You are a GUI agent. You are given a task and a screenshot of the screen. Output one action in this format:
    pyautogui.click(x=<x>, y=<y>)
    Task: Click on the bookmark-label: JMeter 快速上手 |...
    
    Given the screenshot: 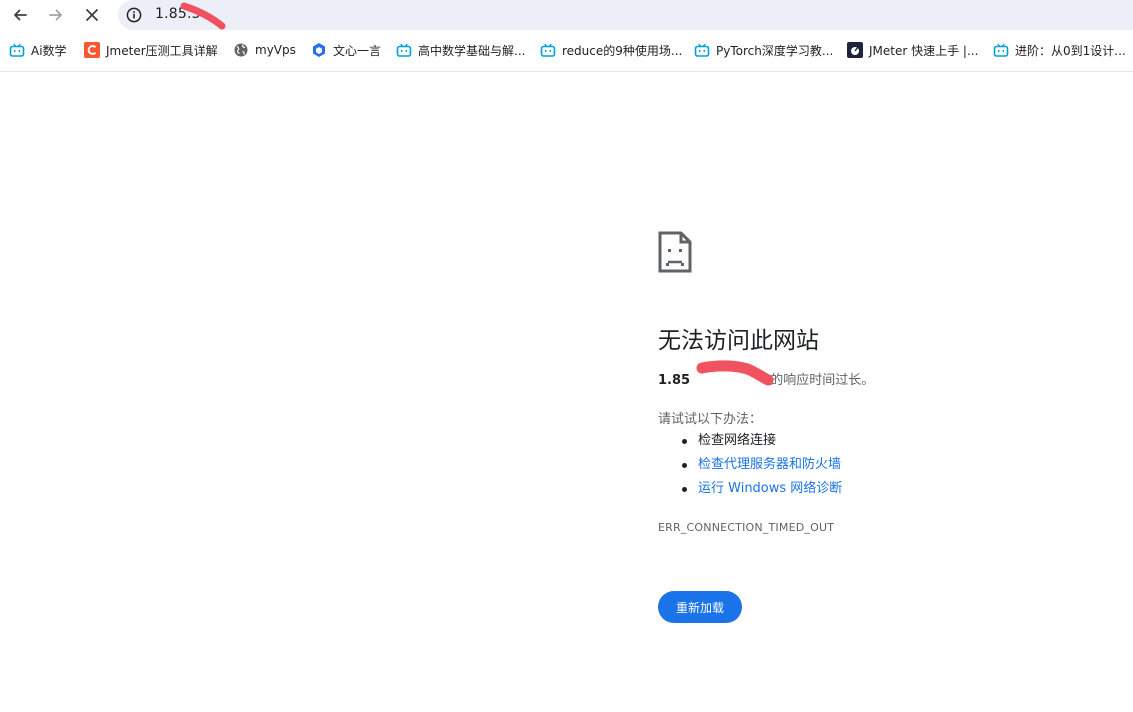 What is the action you would take?
    pyautogui.click(x=924, y=50)
    